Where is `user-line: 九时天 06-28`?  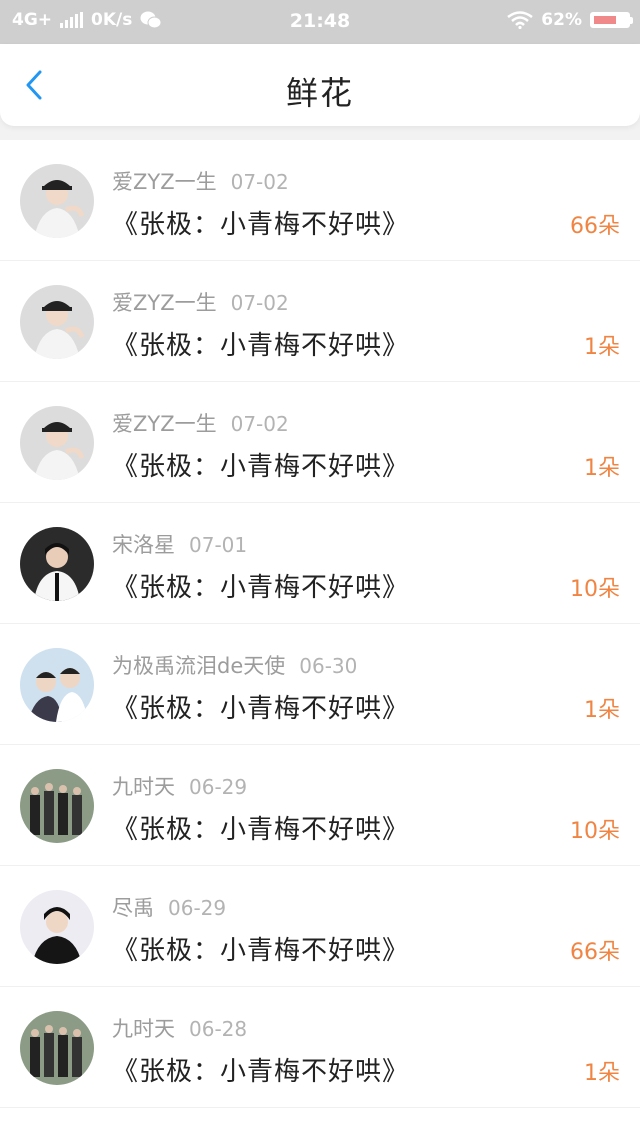 user-line: 九时天 06-28 is located at coordinates (179, 1028).